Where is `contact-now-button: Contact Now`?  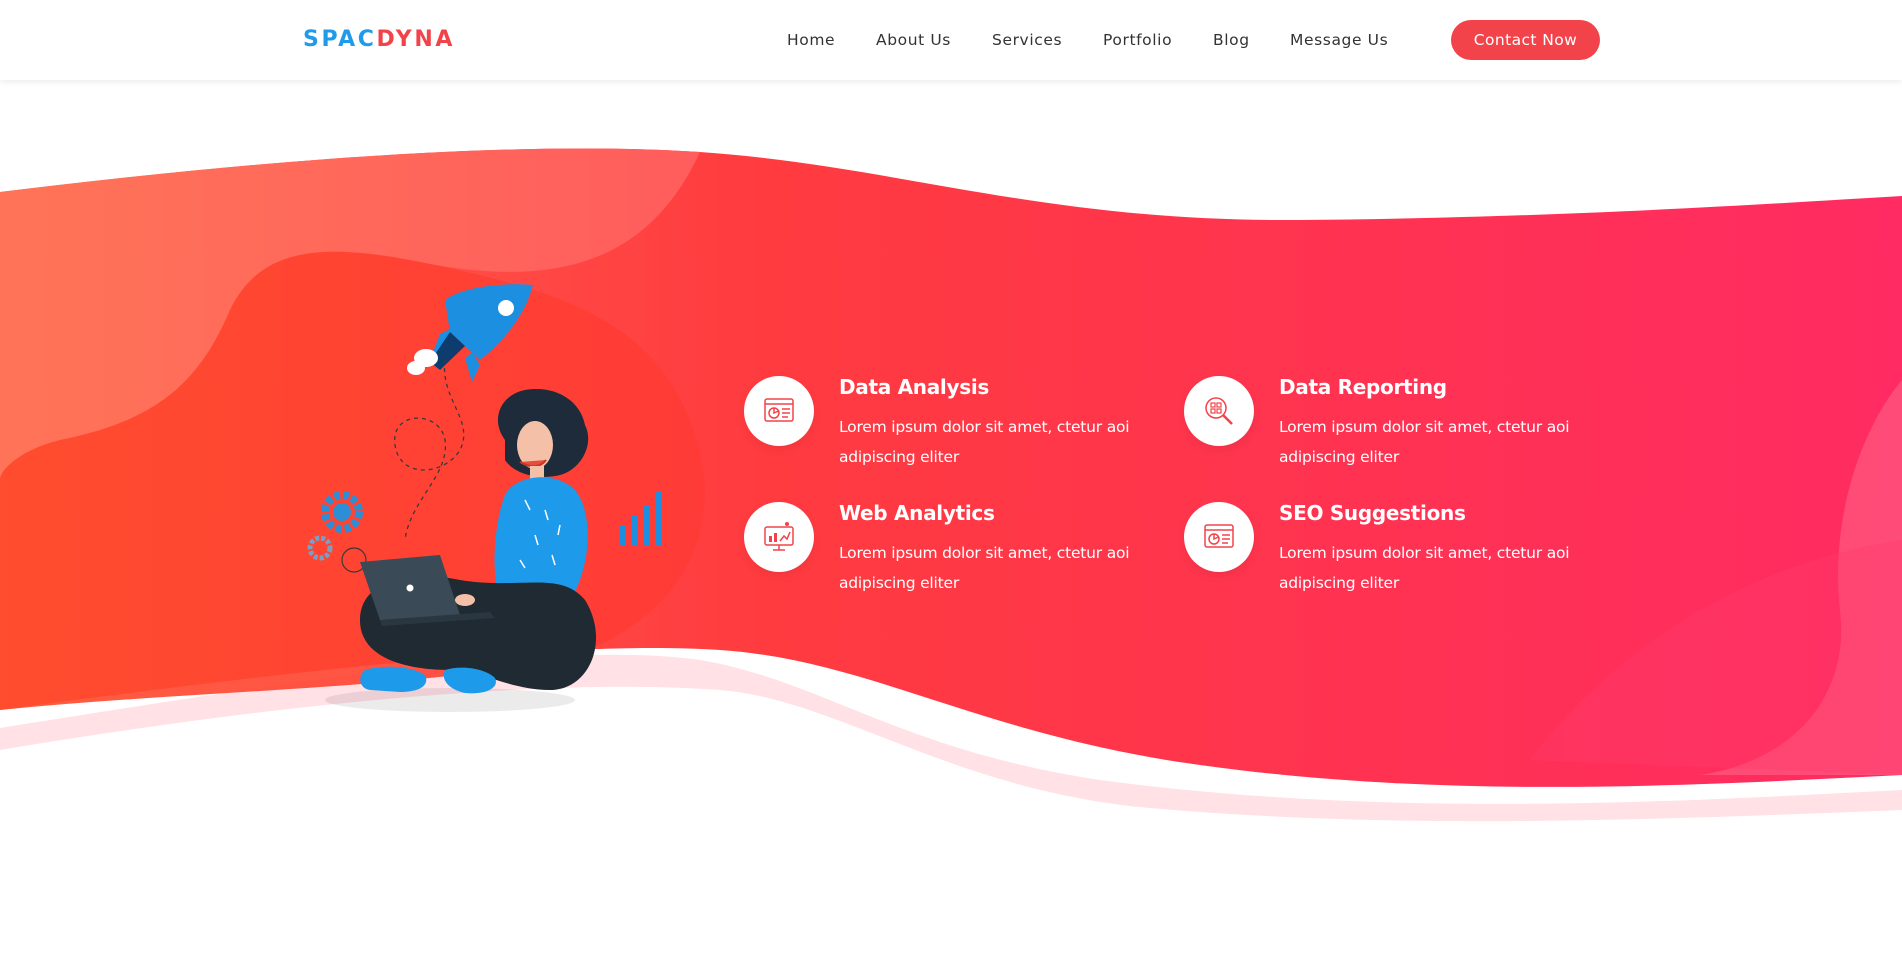 contact-now-button: Contact Now is located at coordinates (1525, 40).